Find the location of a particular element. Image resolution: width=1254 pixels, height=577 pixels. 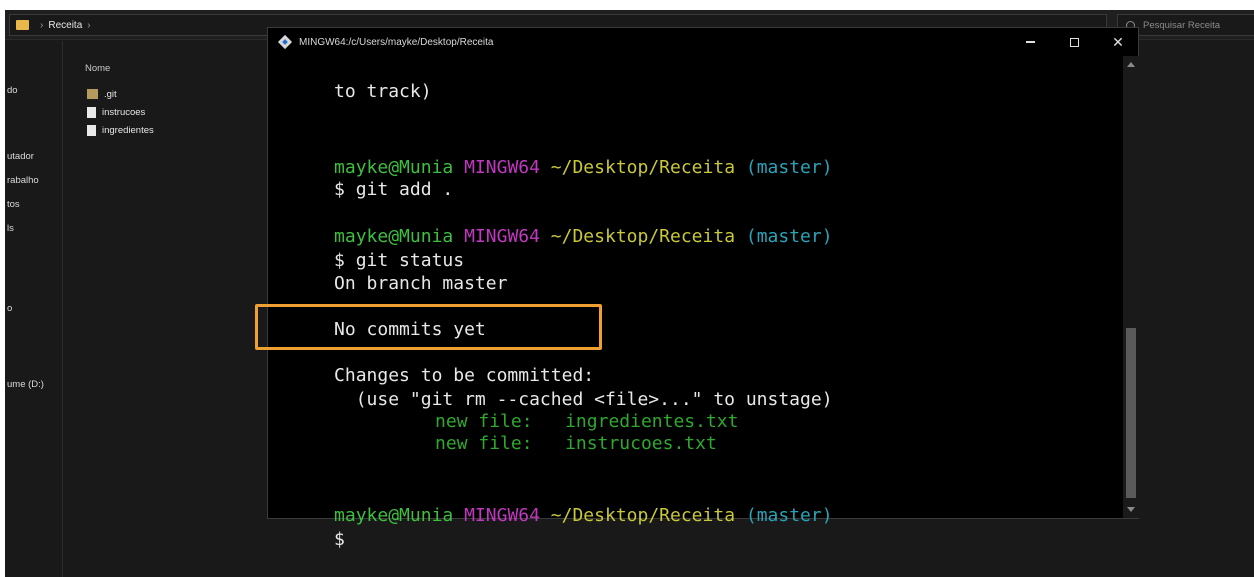

output-text: to track) is located at coordinates (383, 91).